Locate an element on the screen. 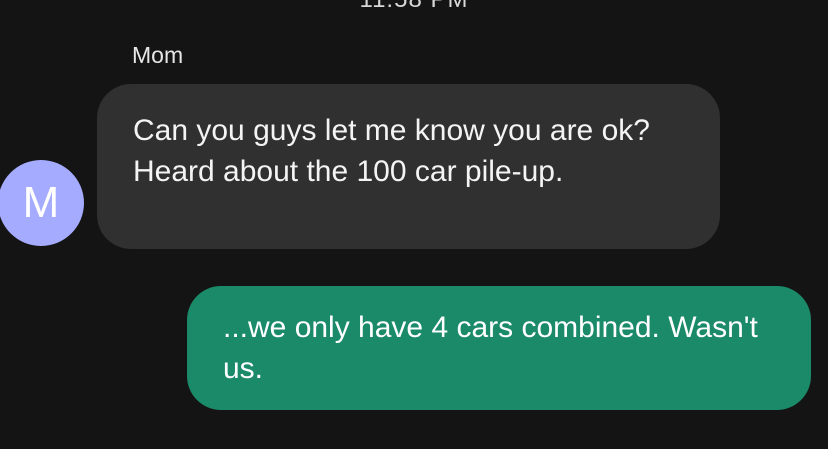  avatar-letter: M is located at coordinates (41, 202).